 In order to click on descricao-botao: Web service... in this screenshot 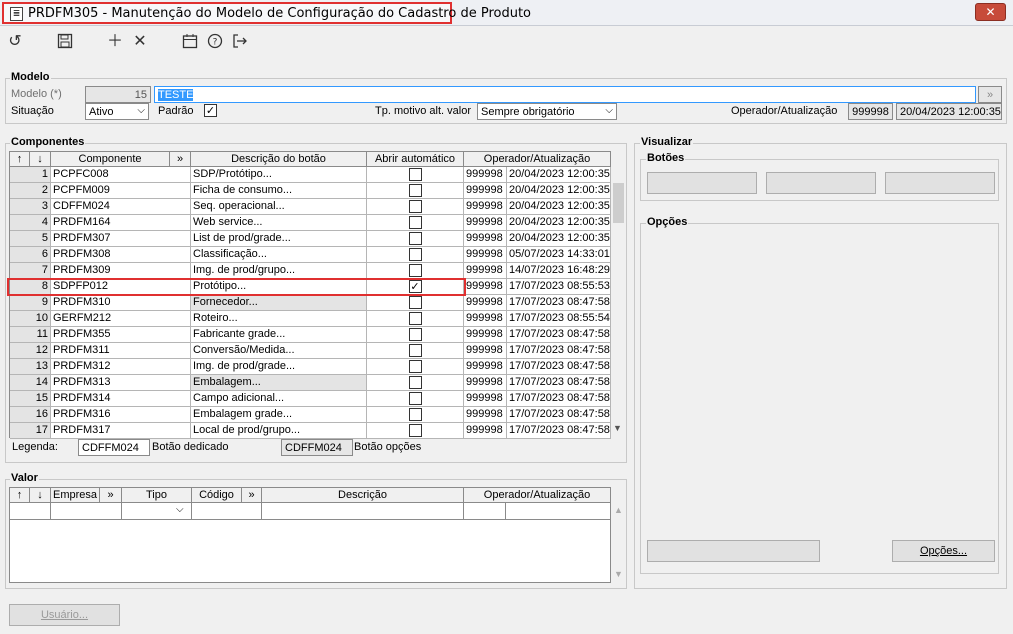, I will do `click(279, 223)`.